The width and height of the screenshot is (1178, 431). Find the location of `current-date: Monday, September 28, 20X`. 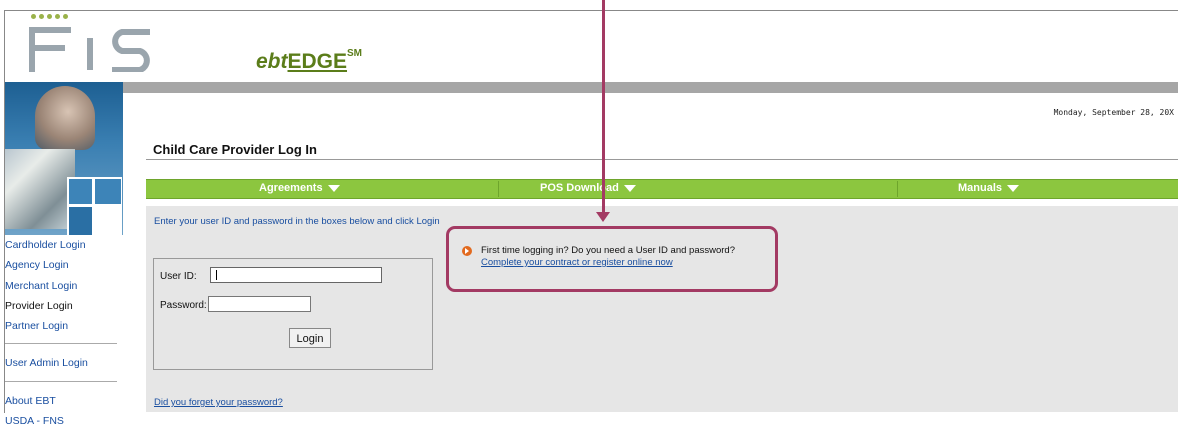

current-date: Monday, September 28, 20X is located at coordinates (1113, 112).